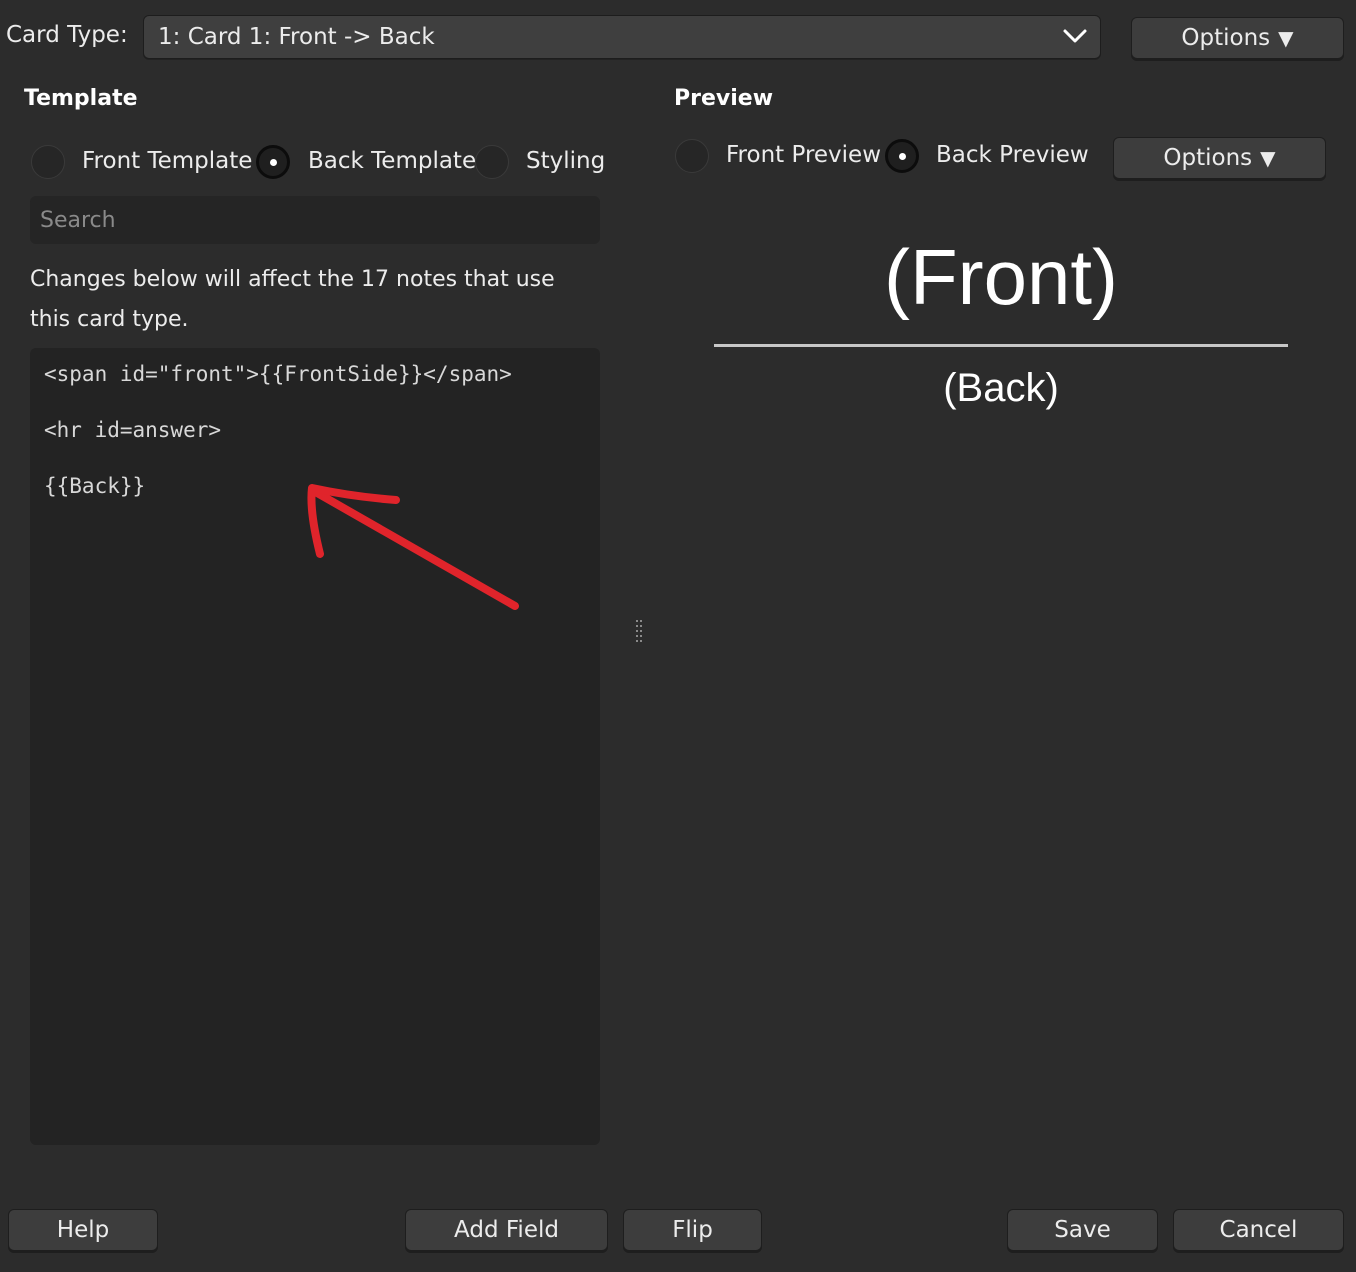 Image resolution: width=1356 pixels, height=1272 pixels. What do you see at coordinates (296, 37) in the screenshot?
I see `card-type-value: 1: Card 1: Front -> Back` at bounding box center [296, 37].